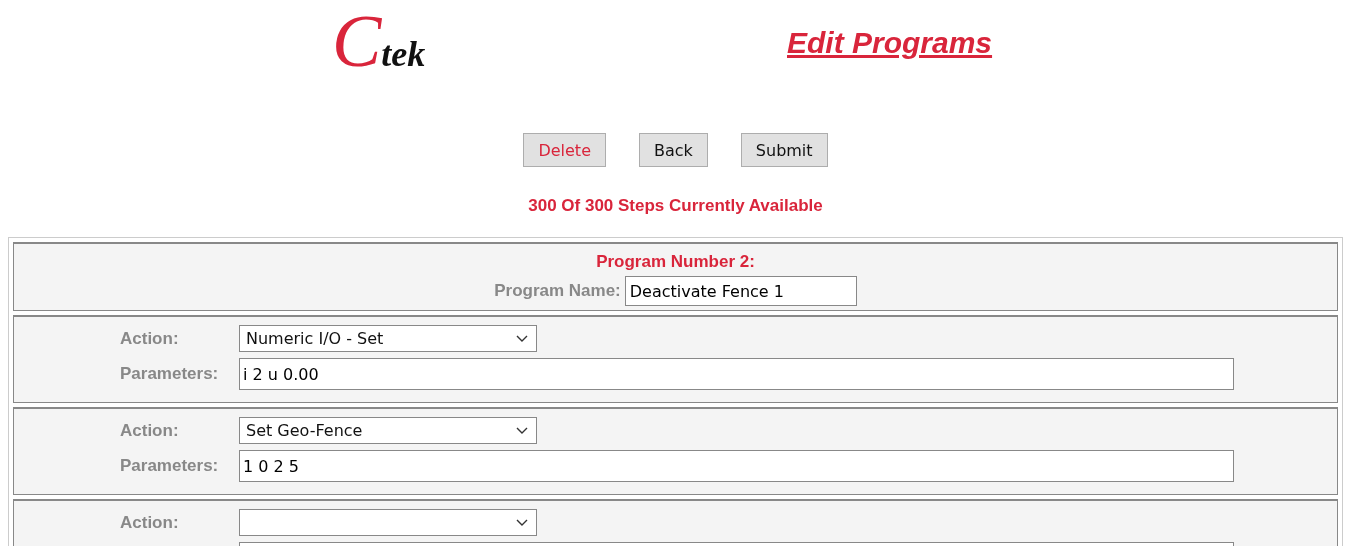 This screenshot has height=546, width=1351. Describe the element at coordinates (675, 262) in the screenshot. I see `program-number-label: Program Number 2:` at that location.